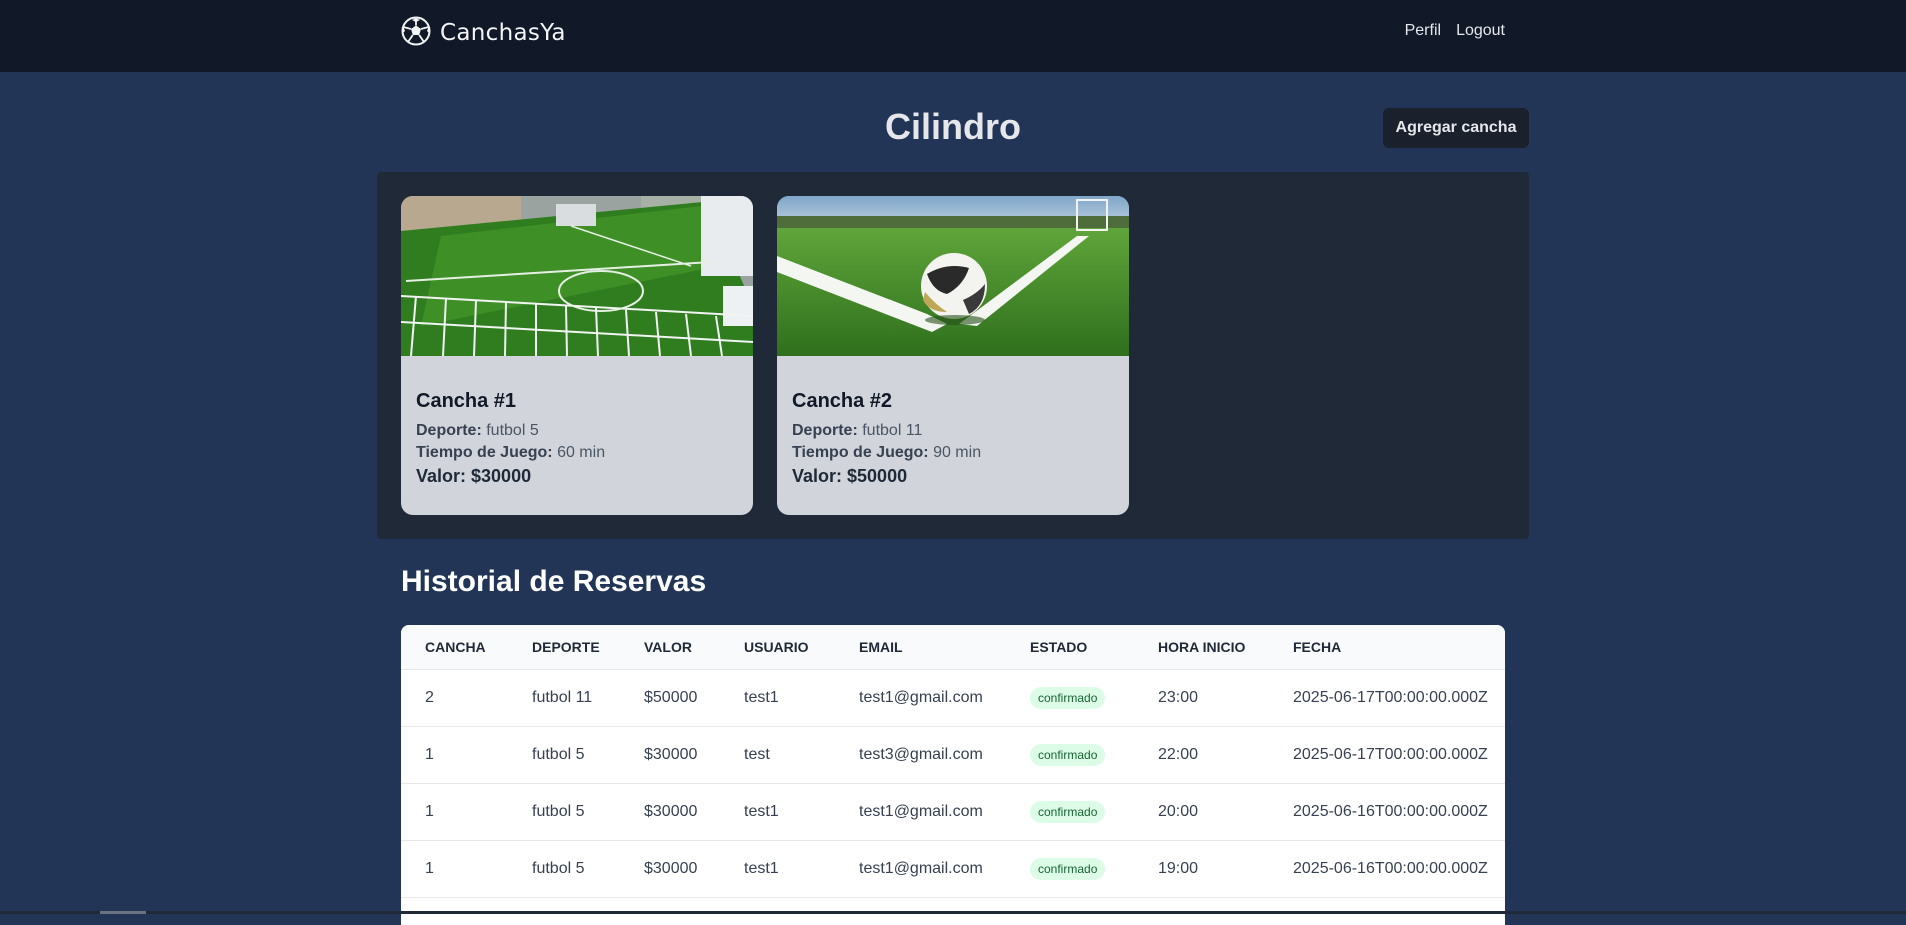  Describe the element at coordinates (1456, 128) in the screenshot. I see `add-court-button: Agregar cancha` at that location.